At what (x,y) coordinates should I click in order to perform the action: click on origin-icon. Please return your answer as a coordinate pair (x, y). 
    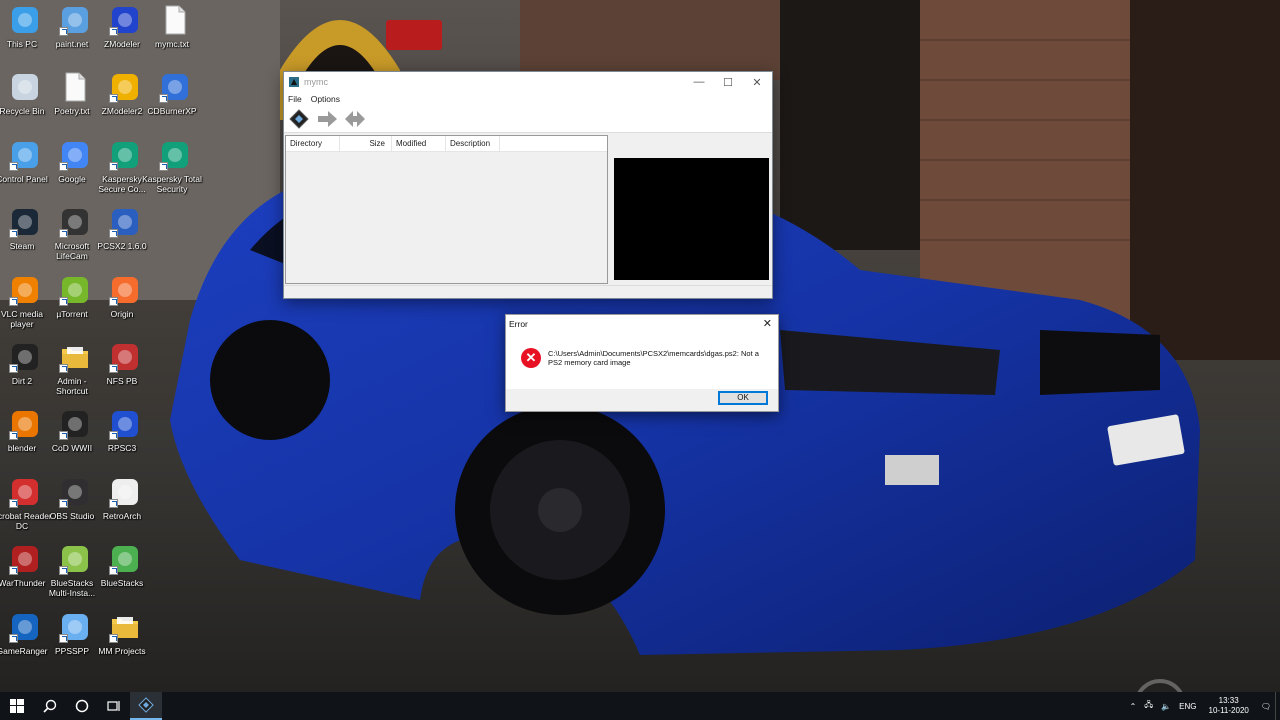
    Looking at the image, I should click on (125, 290).